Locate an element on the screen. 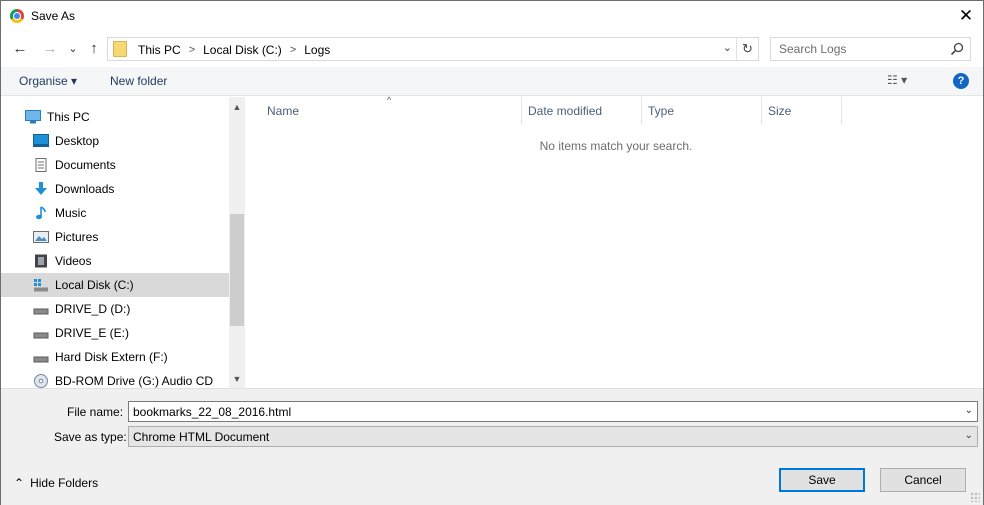 This screenshot has width=984, height=505. breadcrumb: This PC > Local Disk (C:) > Logs is located at coordinates (234, 50).